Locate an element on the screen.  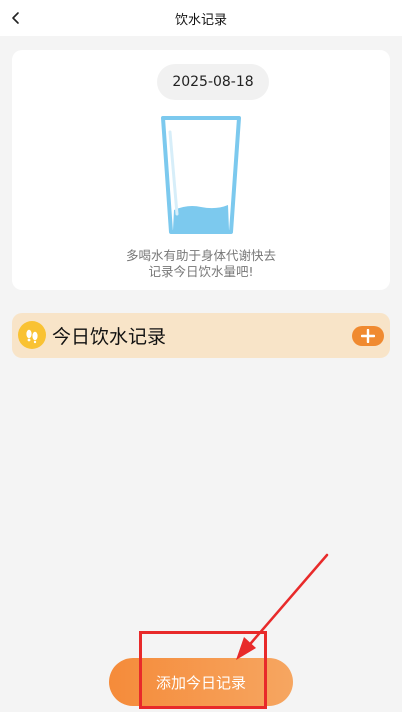
top-bar: 饮水记录 is located at coordinates (201, 18).